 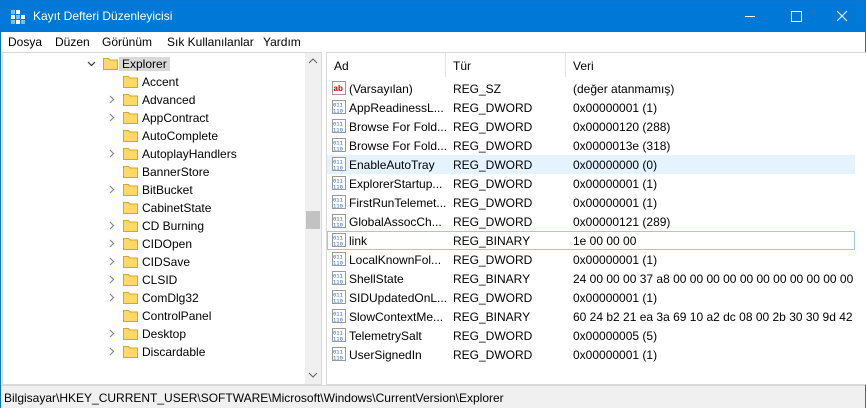 What do you see at coordinates (127, 42) in the screenshot?
I see `menu-gorunum: Görünüm` at bounding box center [127, 42].